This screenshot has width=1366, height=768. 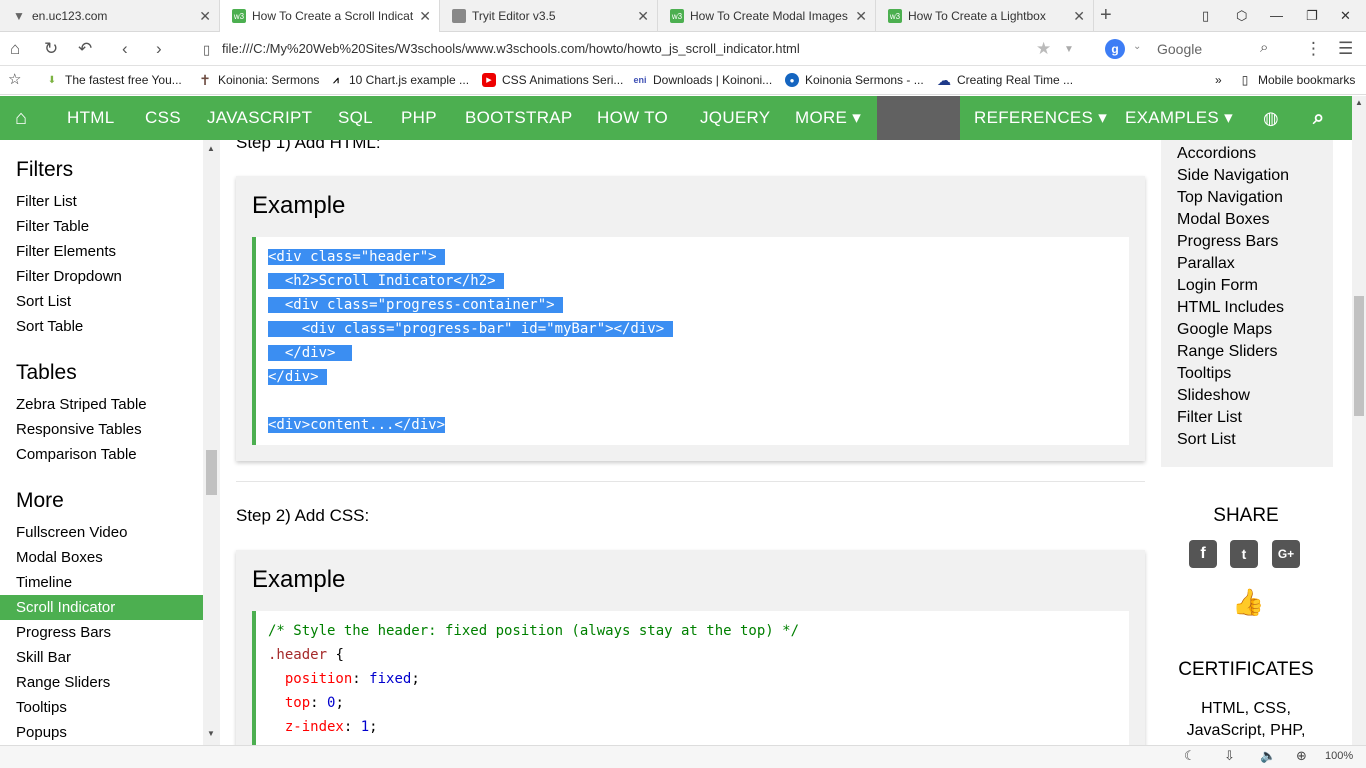 What do you see at coordinates (1268, 756) in the screenshot?
I see `volume-icon: 🔈` at bounding box center [1268, 756].